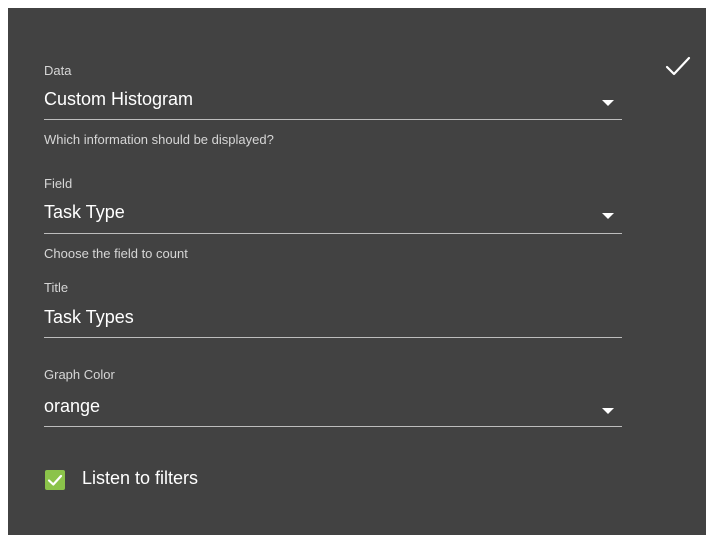 The image size is (706, 535). I want to click on title-label: Title, so click(56, 287).